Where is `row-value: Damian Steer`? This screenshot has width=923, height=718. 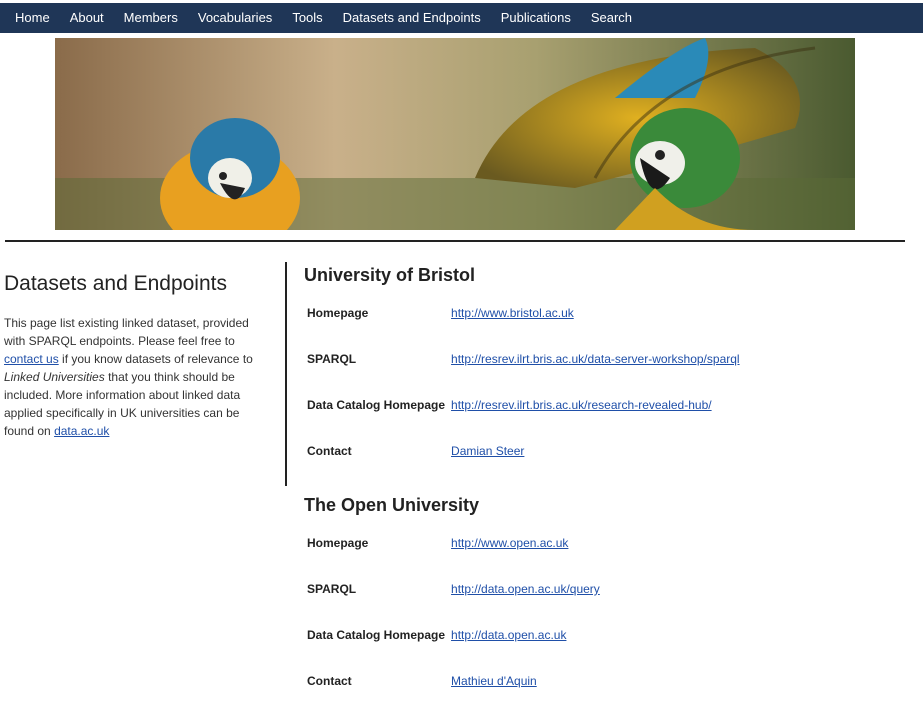
row-value: Damian Steer is located at coordinates (595, 465).